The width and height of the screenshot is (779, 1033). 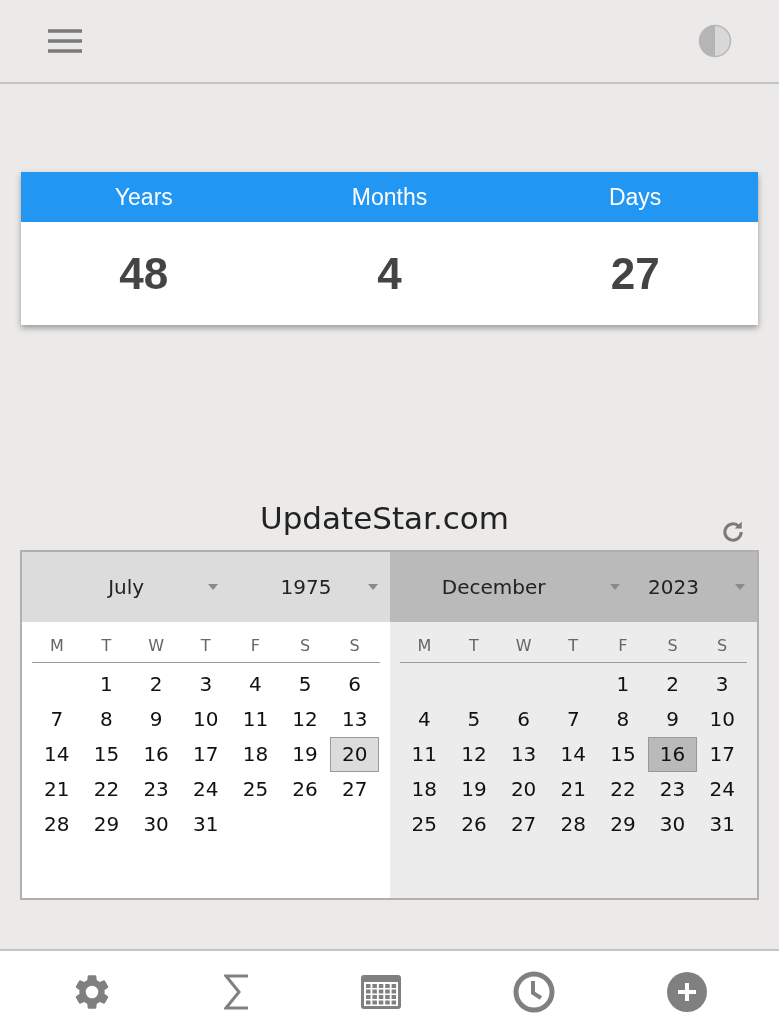 What do you see at coordinates (333, 586) in the screenshot?
I see `year-dropdown: 1975` at bounding box center [333, 586].